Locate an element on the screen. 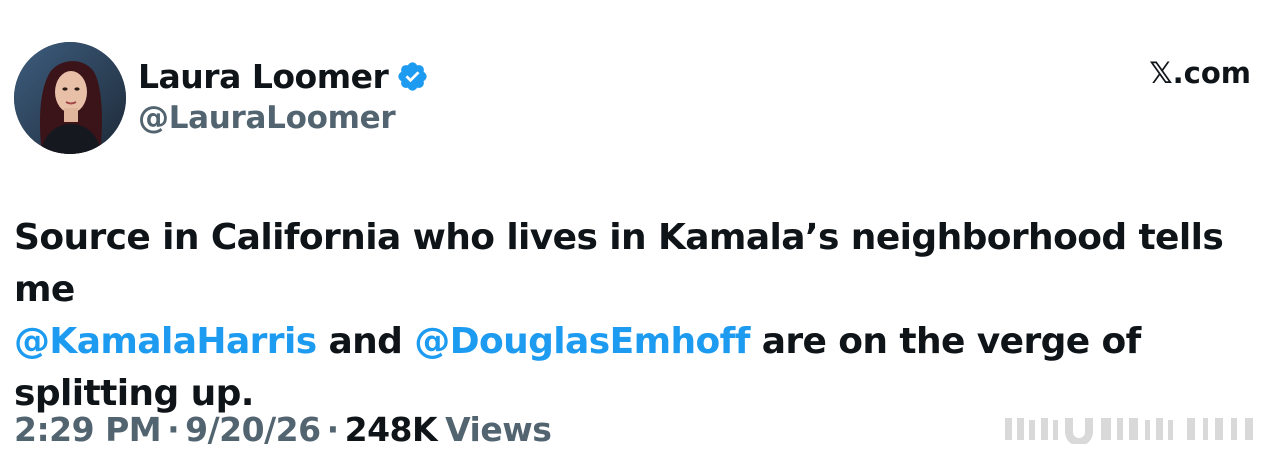  verified-badge-icon is located at coordinates (412, 76).